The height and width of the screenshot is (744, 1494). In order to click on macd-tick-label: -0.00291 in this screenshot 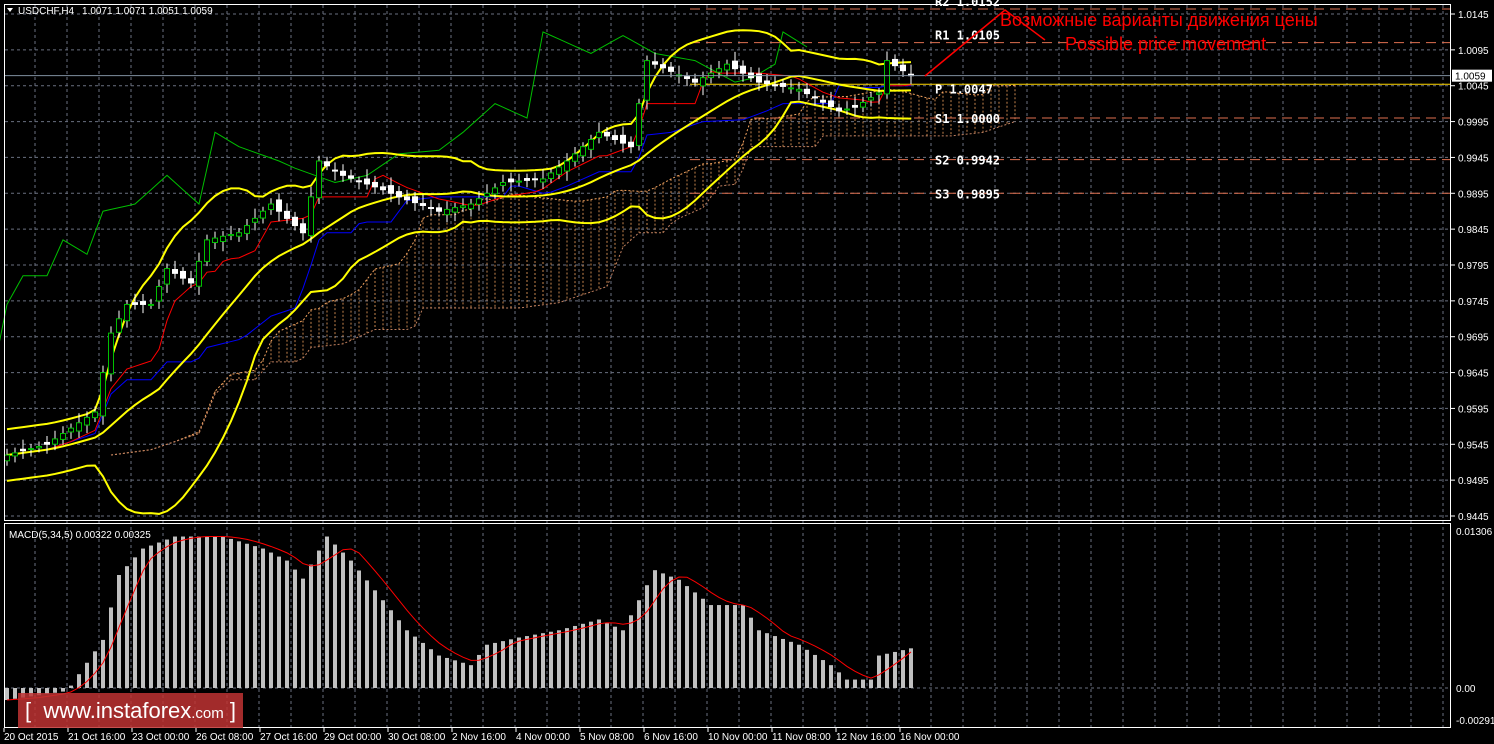, I will do `click(1475, 721)`.